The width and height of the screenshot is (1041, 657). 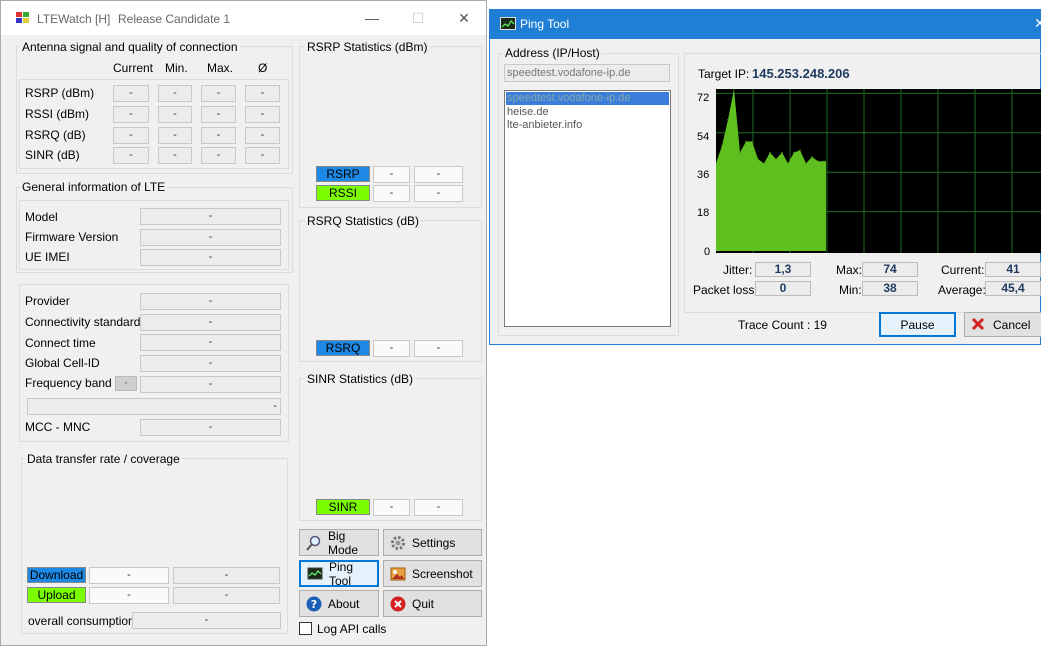 I want to click on transfer-group-title: Data transfer rate / coverage, so click(x=103, y=459).